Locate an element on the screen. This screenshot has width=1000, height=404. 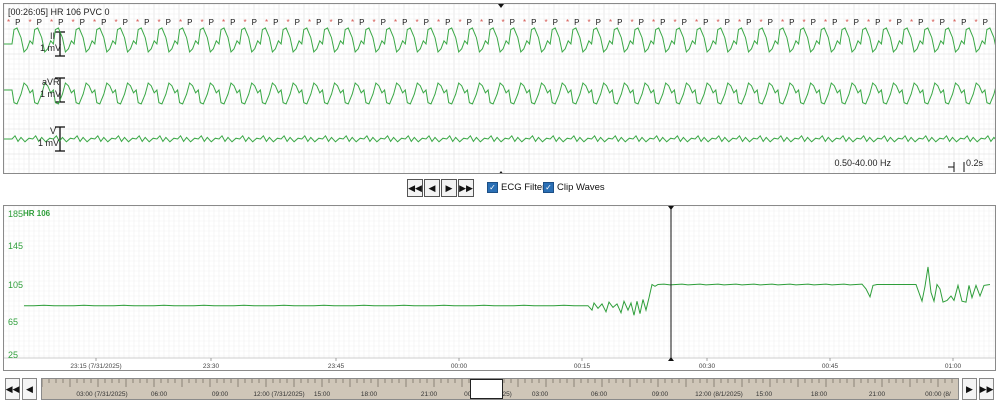
right-arrow-icon: ▶ is located at coordinates (449, 187).